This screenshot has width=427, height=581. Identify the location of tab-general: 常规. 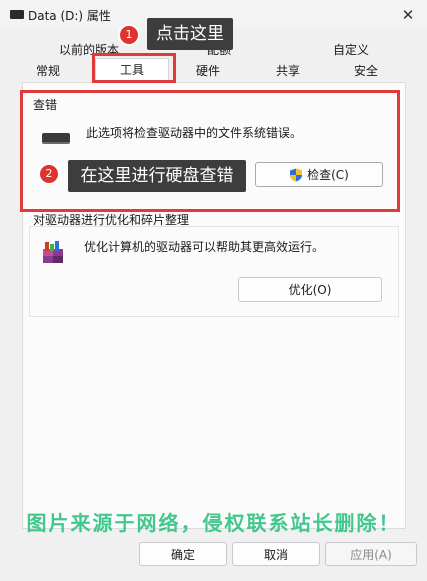
(48, 71).